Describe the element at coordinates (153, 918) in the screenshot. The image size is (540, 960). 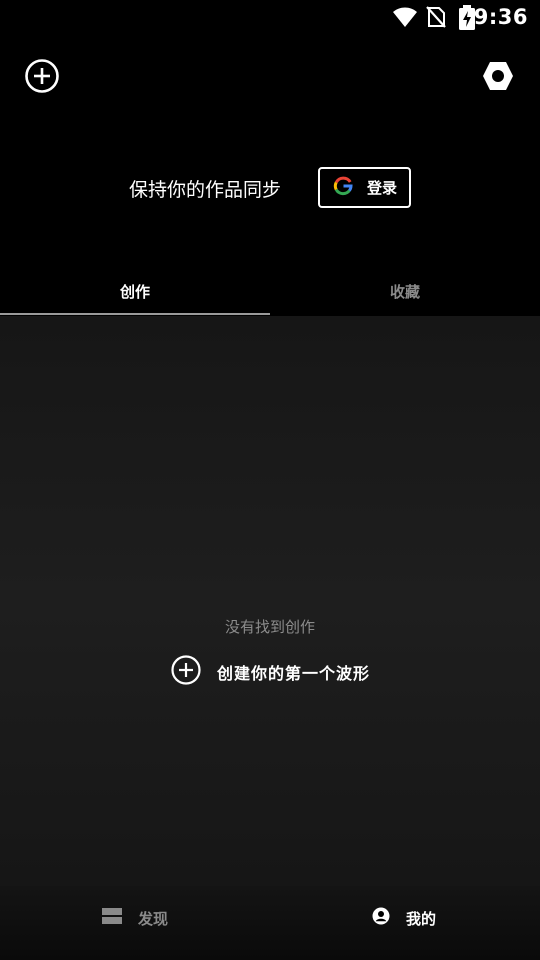
I see `nav-discover-label: 发现` at that location.